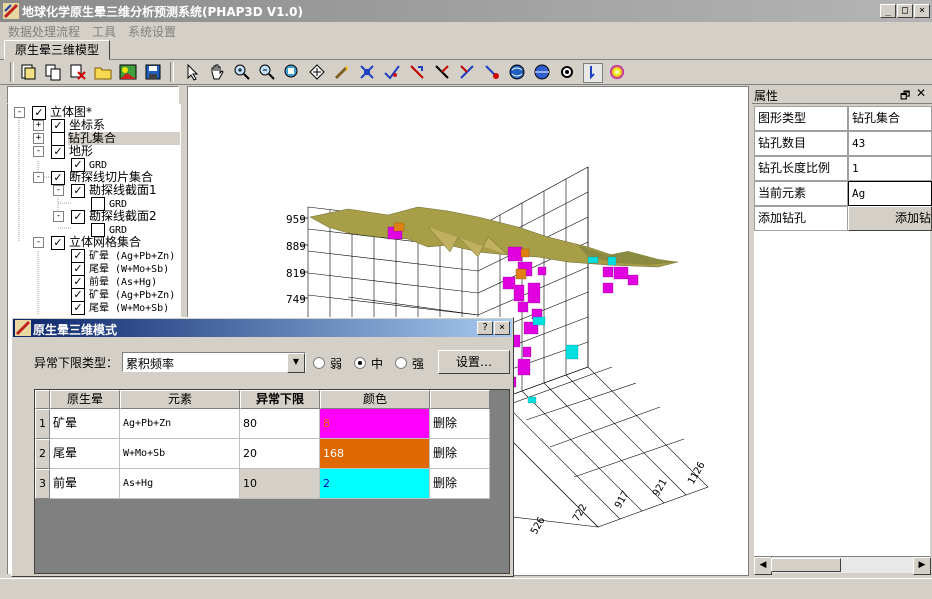  I want to click on minimize-button: _, so click(888, 11).